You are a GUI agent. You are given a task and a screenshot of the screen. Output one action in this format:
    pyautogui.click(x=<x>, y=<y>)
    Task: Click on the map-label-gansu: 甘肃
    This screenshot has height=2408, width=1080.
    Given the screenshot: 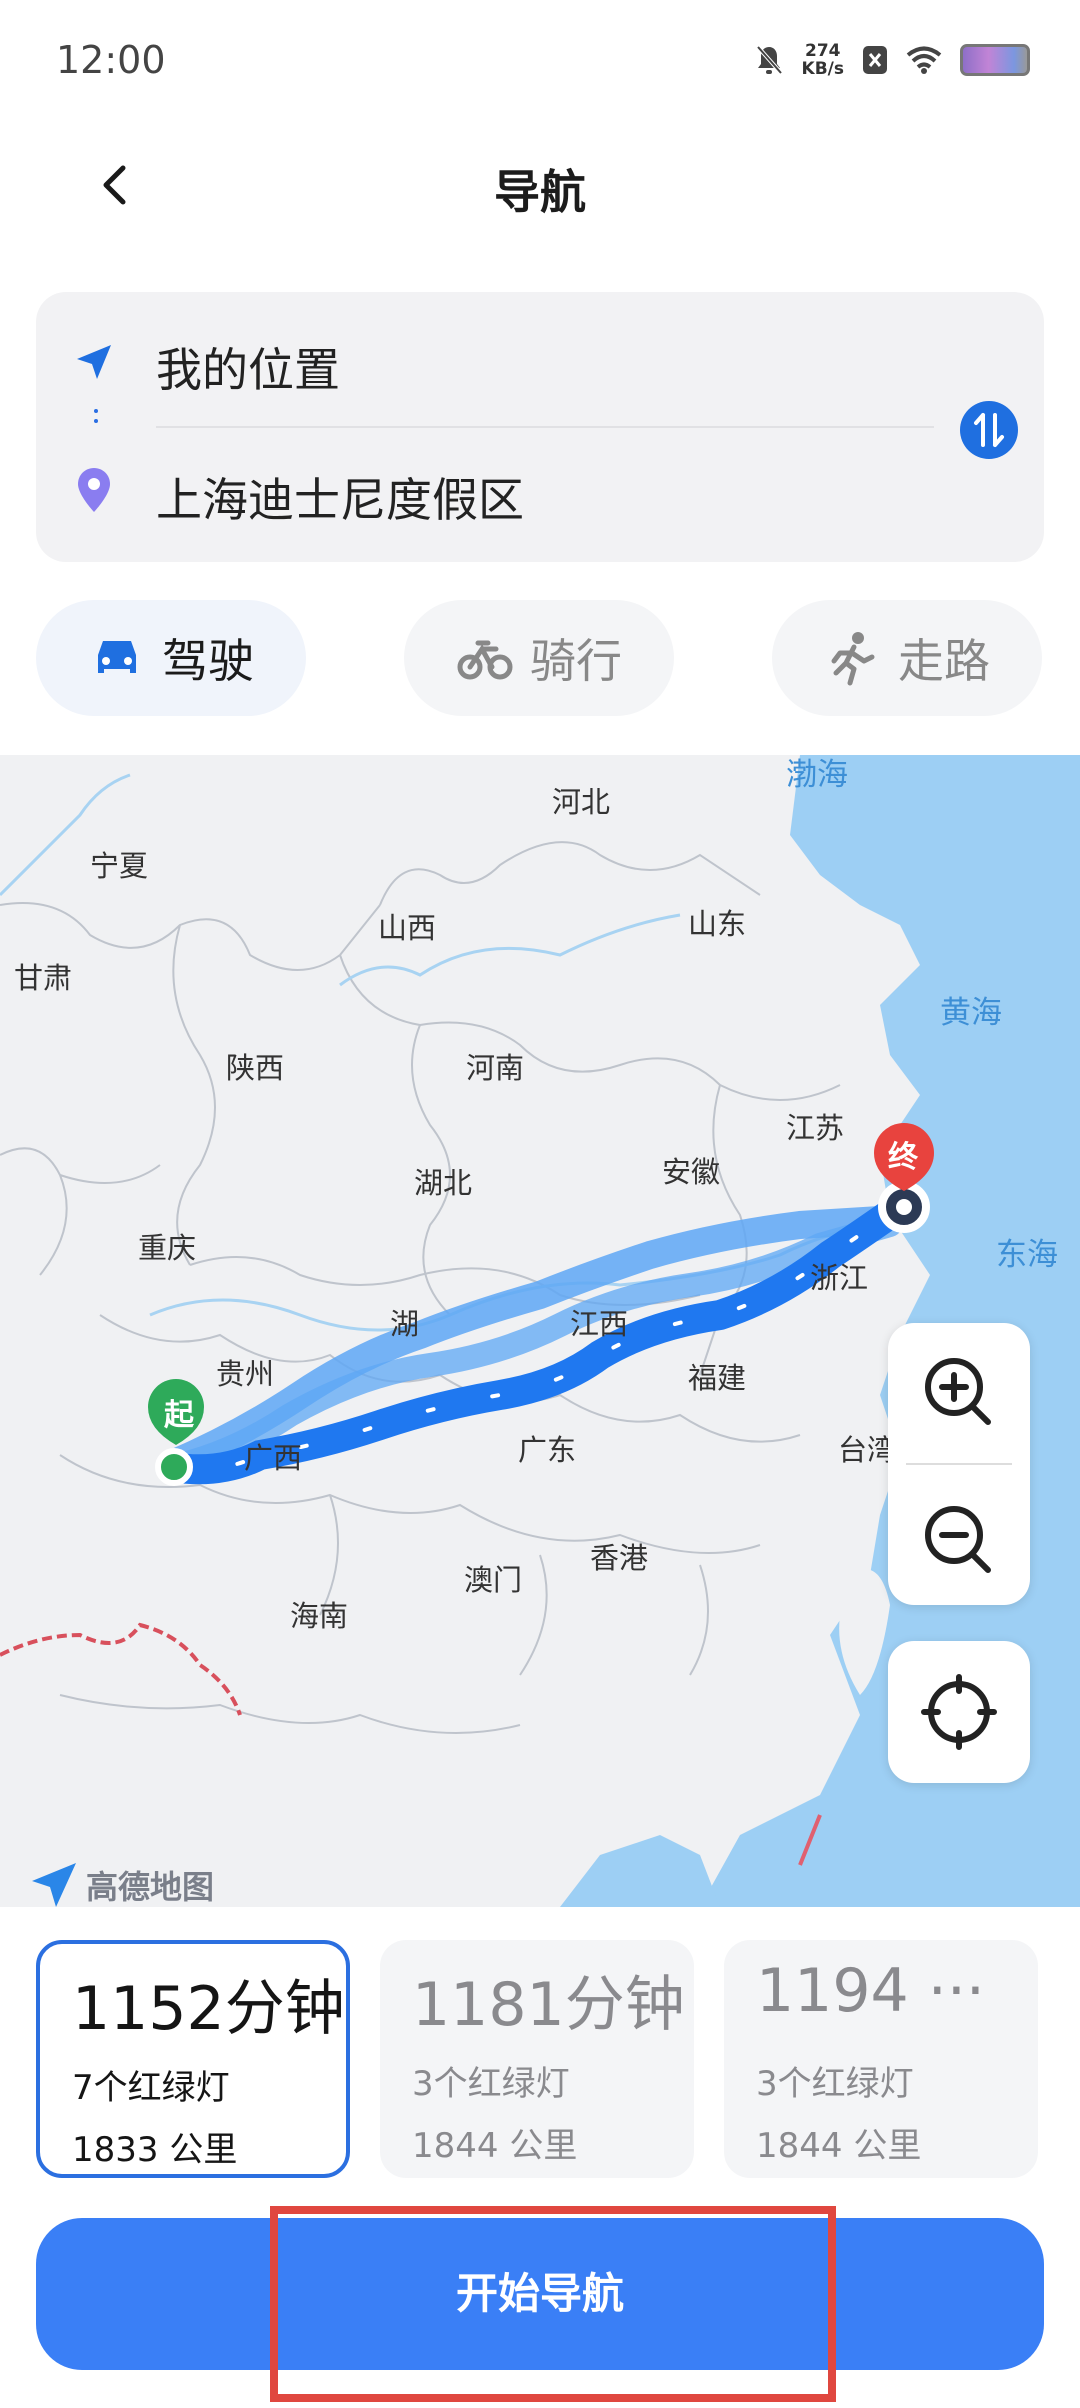 What is the action you would take?
    pyautogui.click(x=43, y=978)
    